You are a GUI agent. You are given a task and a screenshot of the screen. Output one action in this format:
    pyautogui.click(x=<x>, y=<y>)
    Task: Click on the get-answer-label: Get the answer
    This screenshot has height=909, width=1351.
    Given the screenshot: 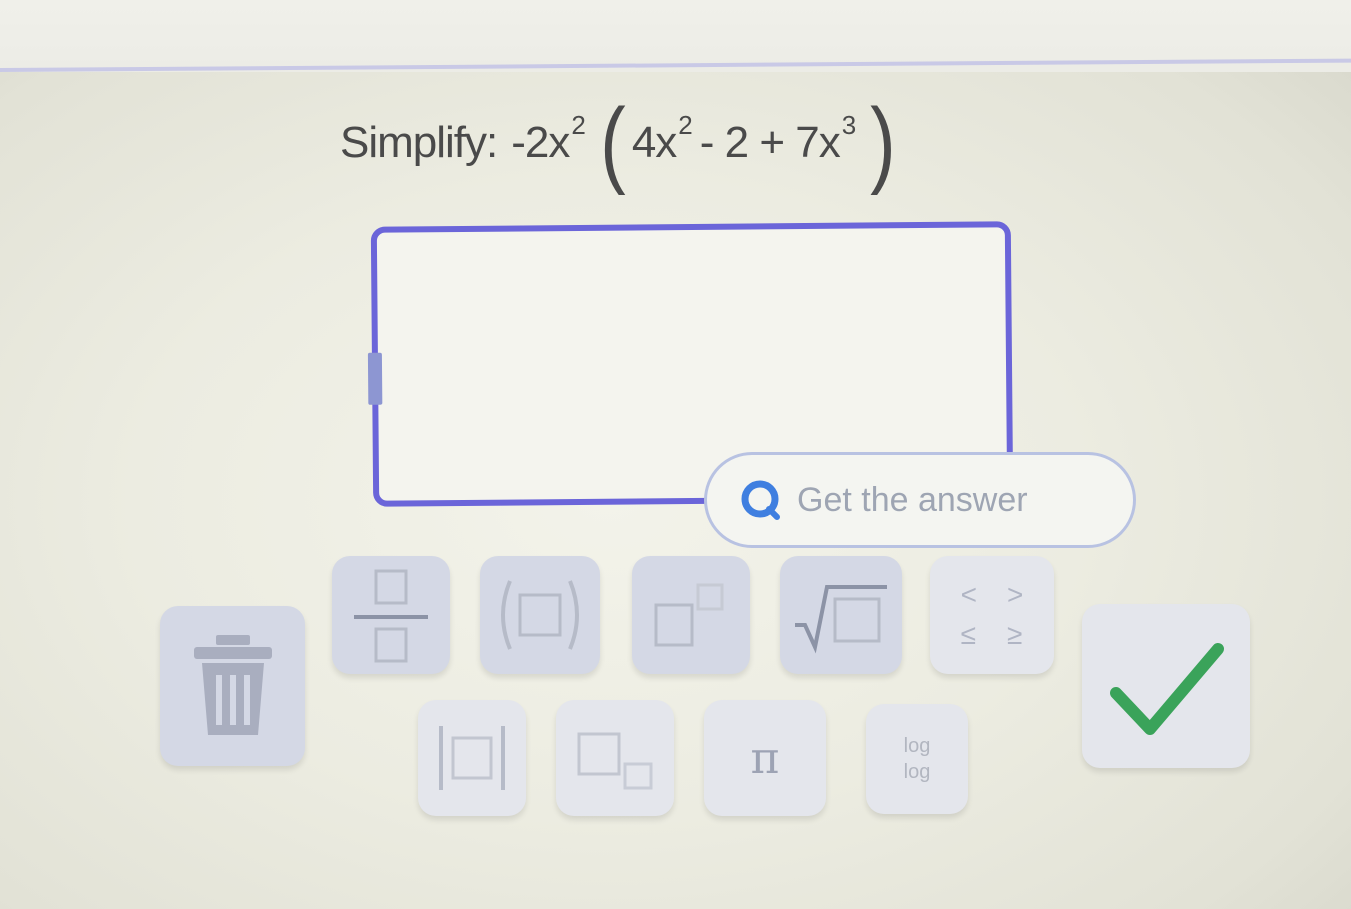 What is the action you would take?
    pyautogui.click(x=912, y=499)
    